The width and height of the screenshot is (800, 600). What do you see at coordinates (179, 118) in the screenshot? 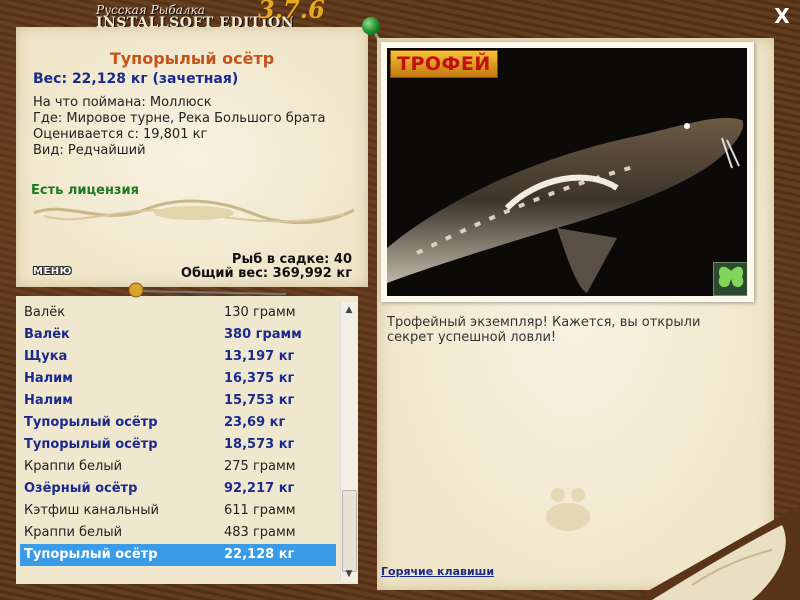
I see `catch-place: Где: Мировое турне, Река Большого брата` at bounding box center [179, 118].